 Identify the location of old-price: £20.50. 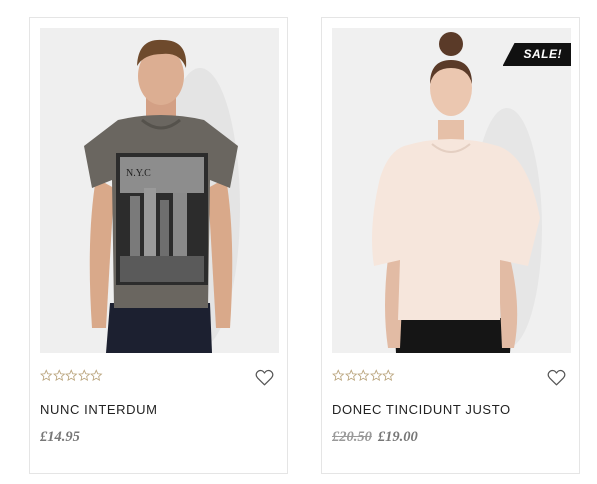
(352, 437).